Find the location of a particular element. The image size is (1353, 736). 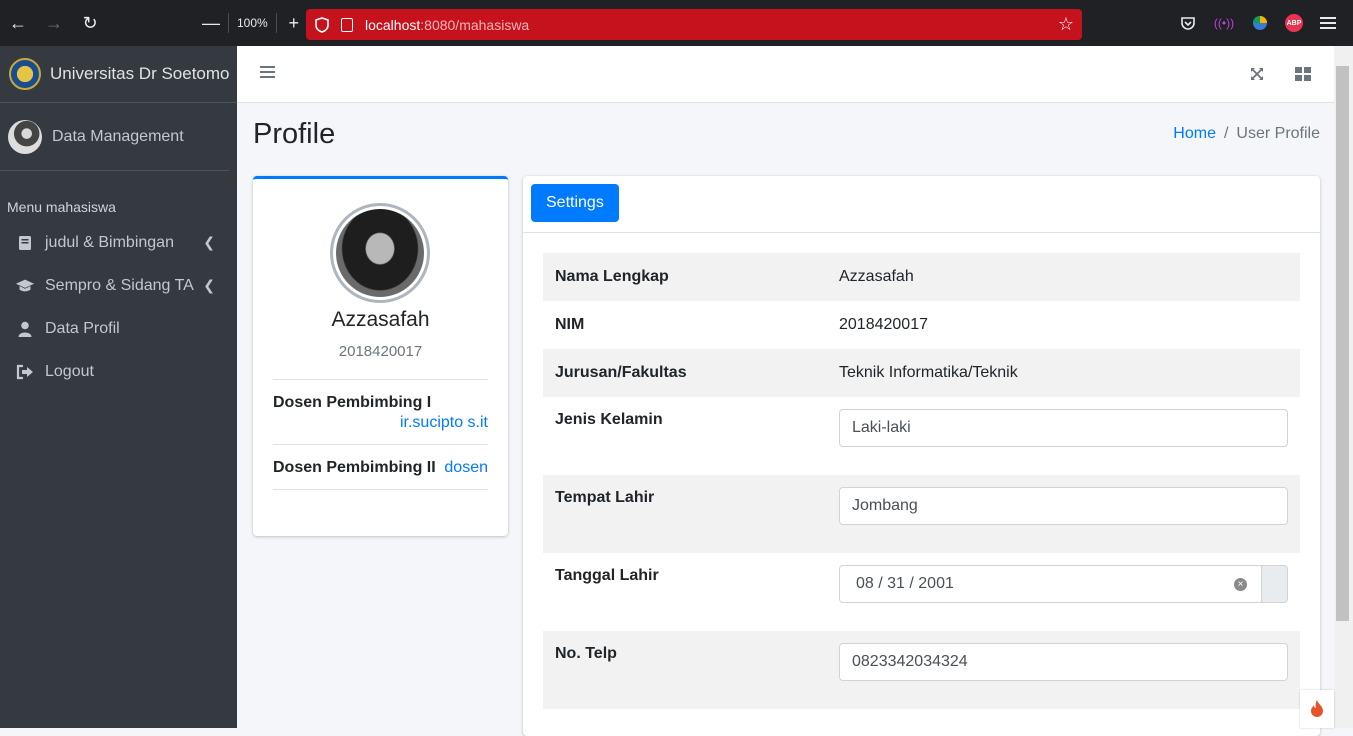

breadcrumb-home-link: Home is located at coordinates (1194, 133).